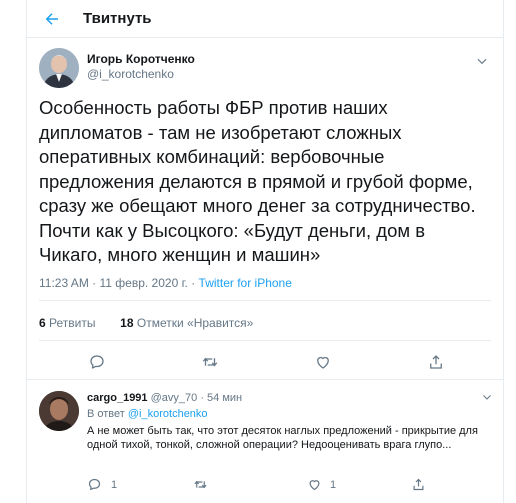 This screenshot has height=503, width=516. What do you see at coordinates (168, 414) in the screenshot?
I see `reply-to-handle: @i_korotchenko` at bounding box center [168, 414].